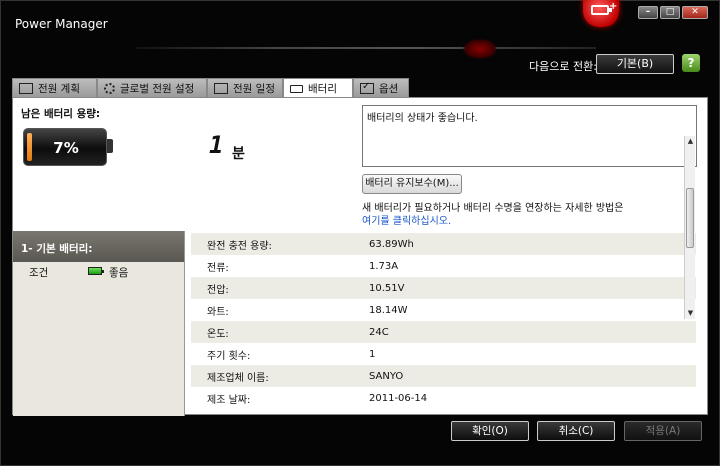 This screenshot has height=466, width=720. I want to click on remaining-time-value: 1, so click(216, 145).